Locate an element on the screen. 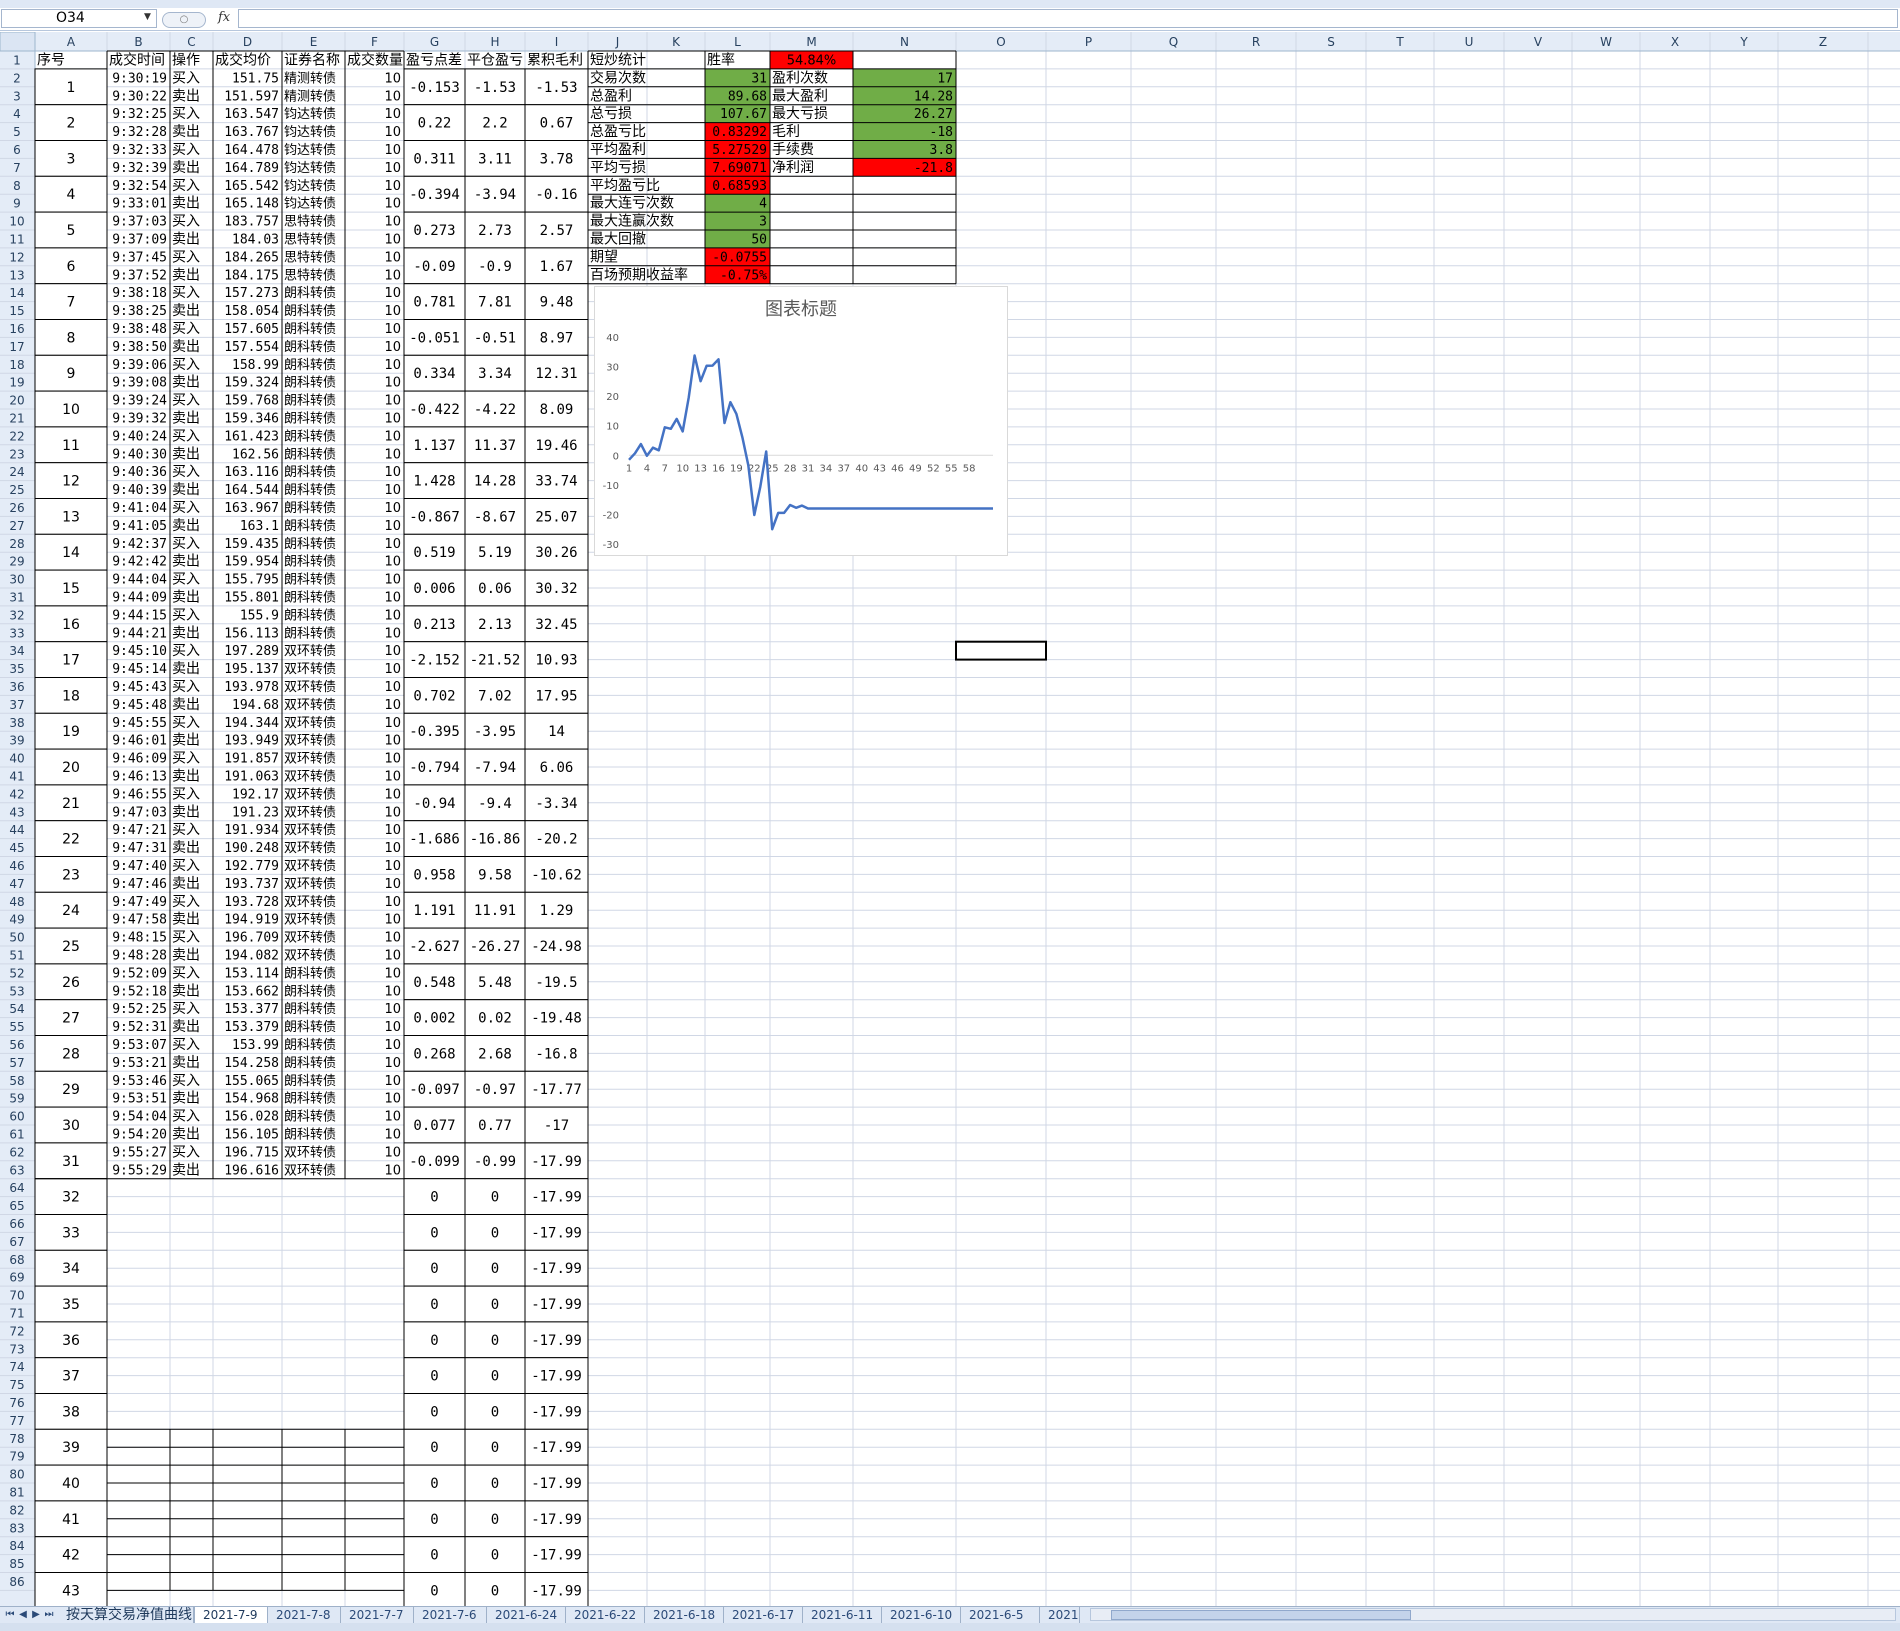 The image size is (1900, 1631). sheet-tab: 2021-6-11 is located at coordinates (842, 1615).